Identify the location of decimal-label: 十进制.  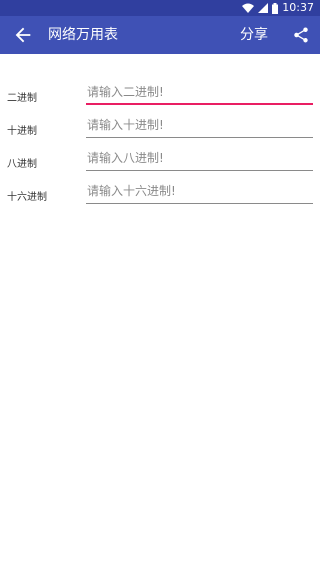
(22, 131).